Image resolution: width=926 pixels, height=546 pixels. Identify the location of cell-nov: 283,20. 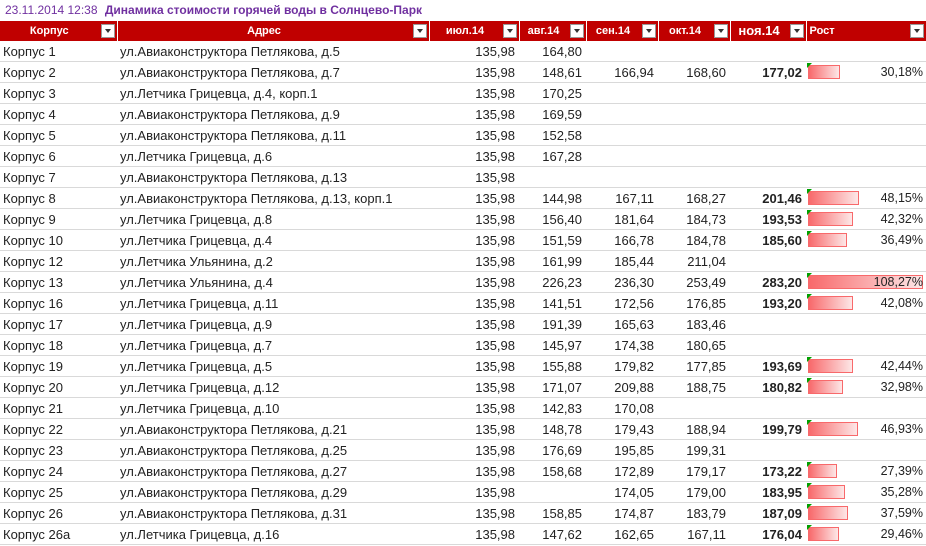
(768, 282).